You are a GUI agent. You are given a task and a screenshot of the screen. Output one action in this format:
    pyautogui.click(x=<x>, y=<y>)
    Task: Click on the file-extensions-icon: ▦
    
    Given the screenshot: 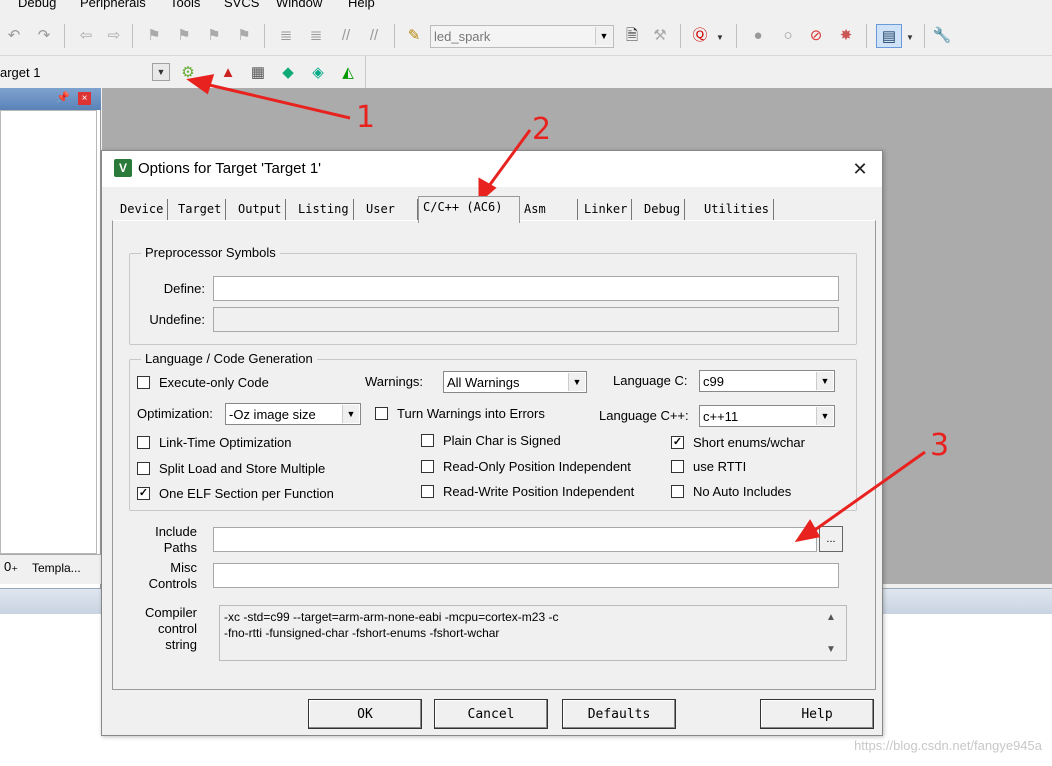 What is the action you would take?
    pyautogui.click(x=258, y=72)
    